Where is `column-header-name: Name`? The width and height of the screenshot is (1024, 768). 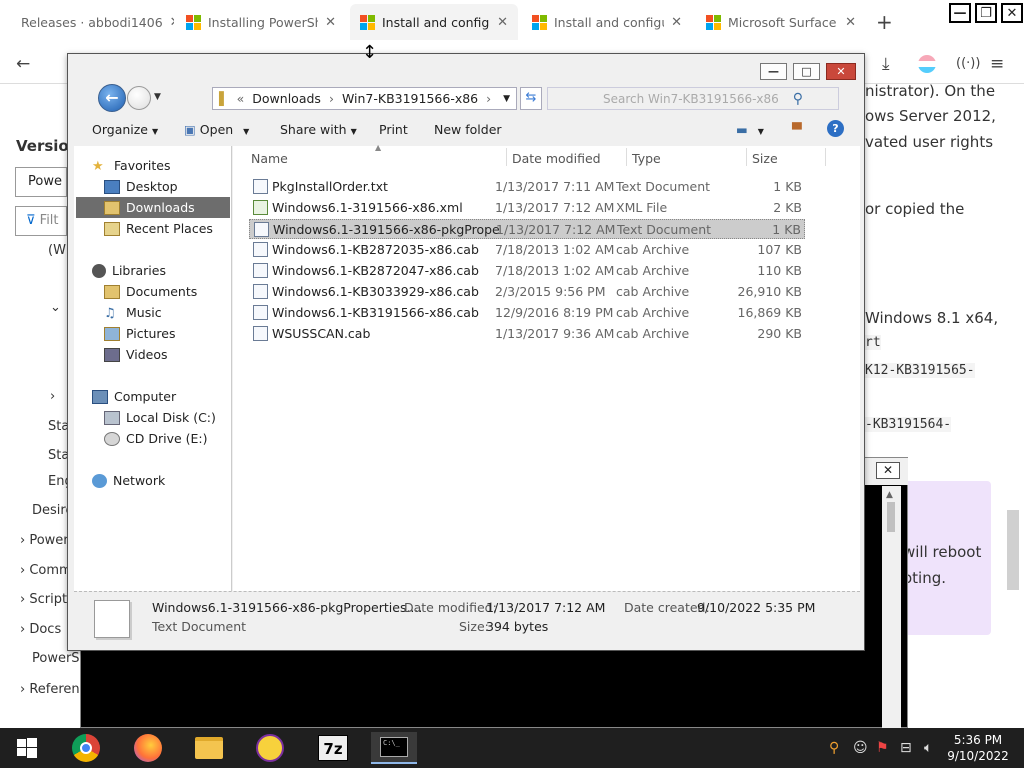 column-header-name: Name is located at coordinates (269, 158).